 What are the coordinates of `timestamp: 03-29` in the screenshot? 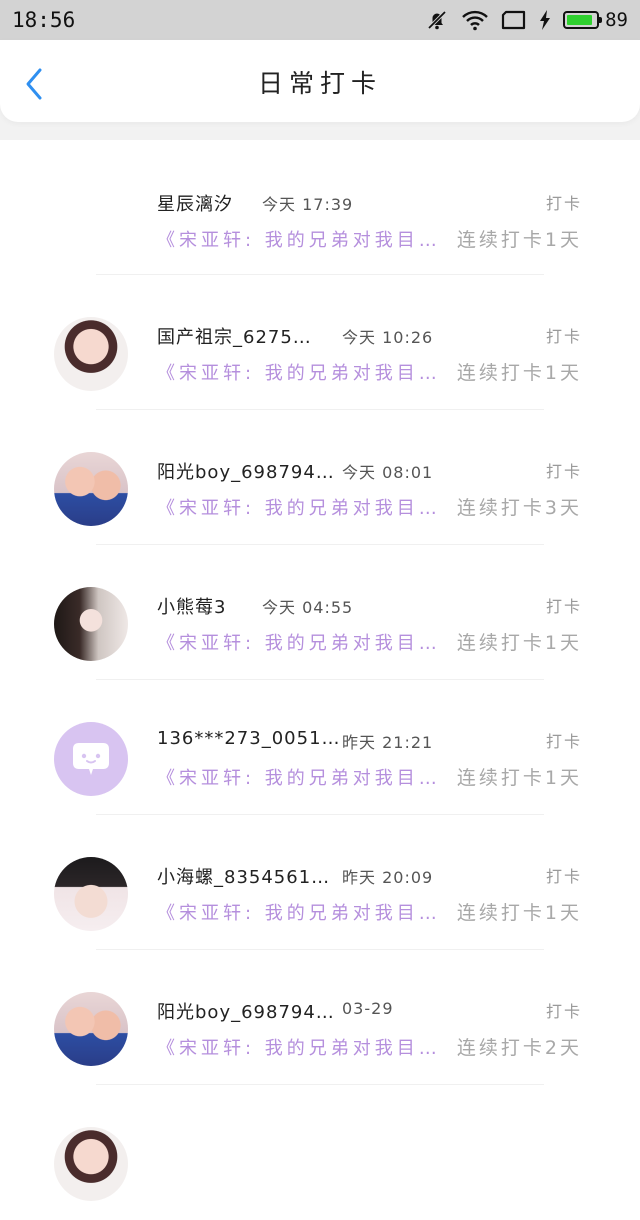 It's located at (368, 1008).